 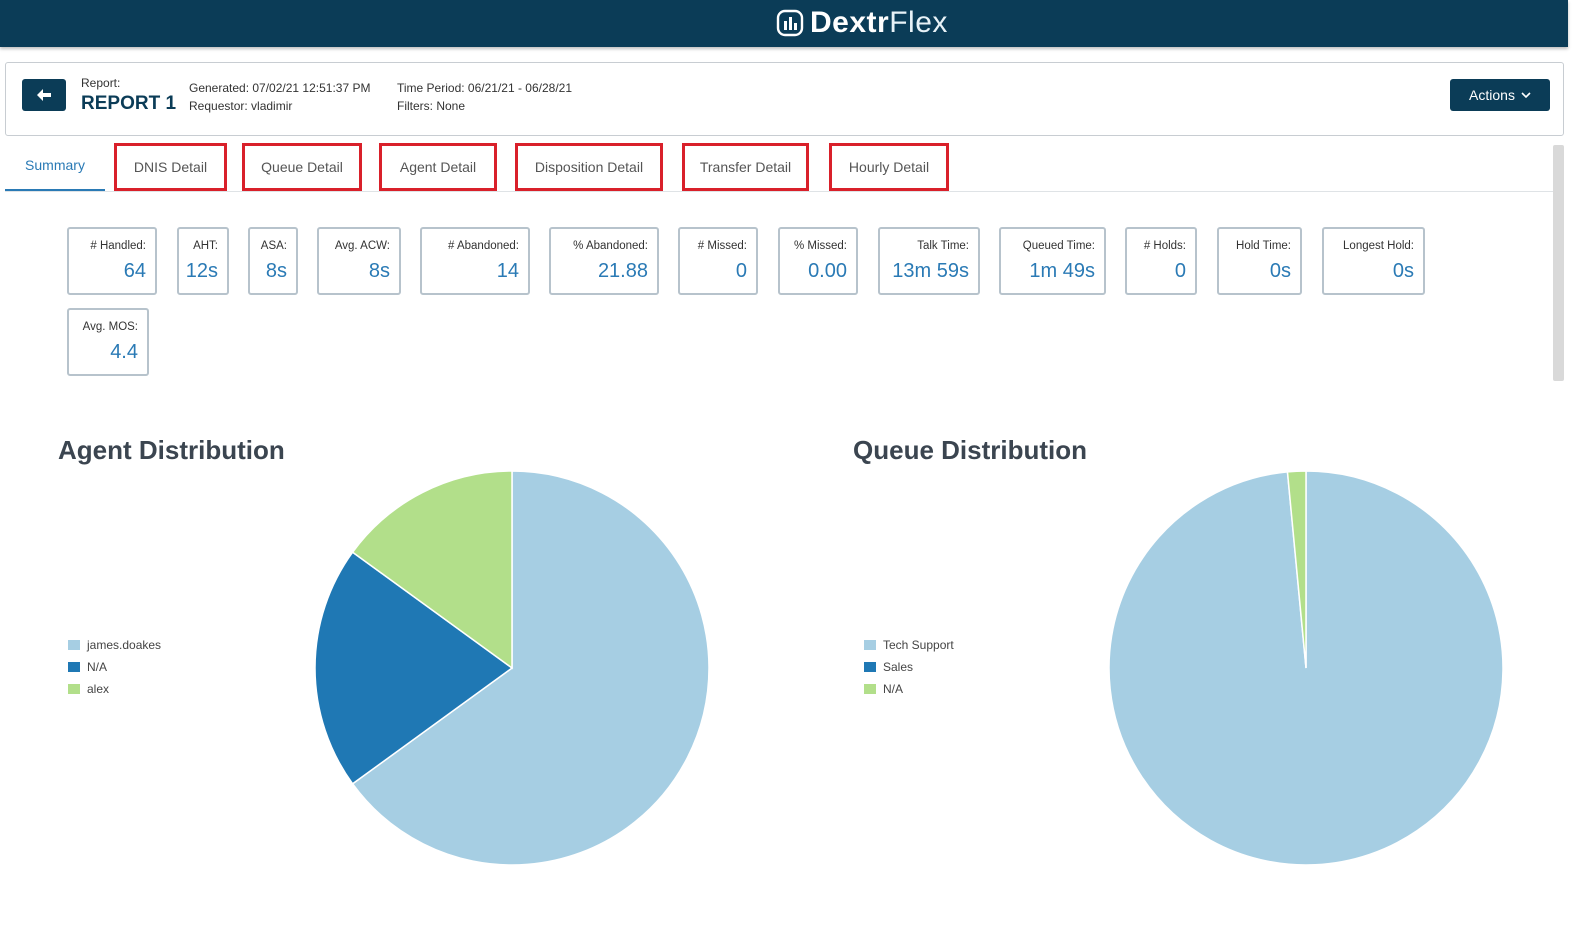 What do you see at coordinates (438, 167) in the screenshot?
I see `tab-agent-detail: Agent Detail` at bounding box center [438, 167].